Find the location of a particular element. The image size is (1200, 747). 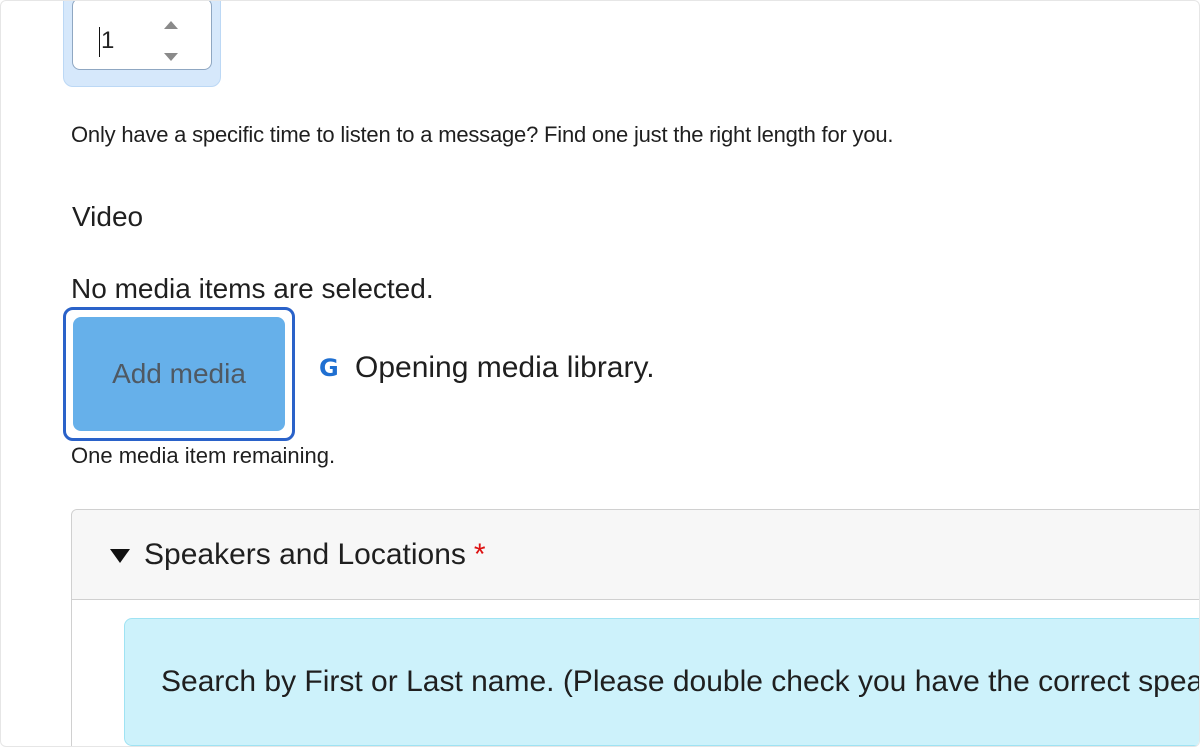

status-text: Opening media library. is located at coordinates (505, 367).